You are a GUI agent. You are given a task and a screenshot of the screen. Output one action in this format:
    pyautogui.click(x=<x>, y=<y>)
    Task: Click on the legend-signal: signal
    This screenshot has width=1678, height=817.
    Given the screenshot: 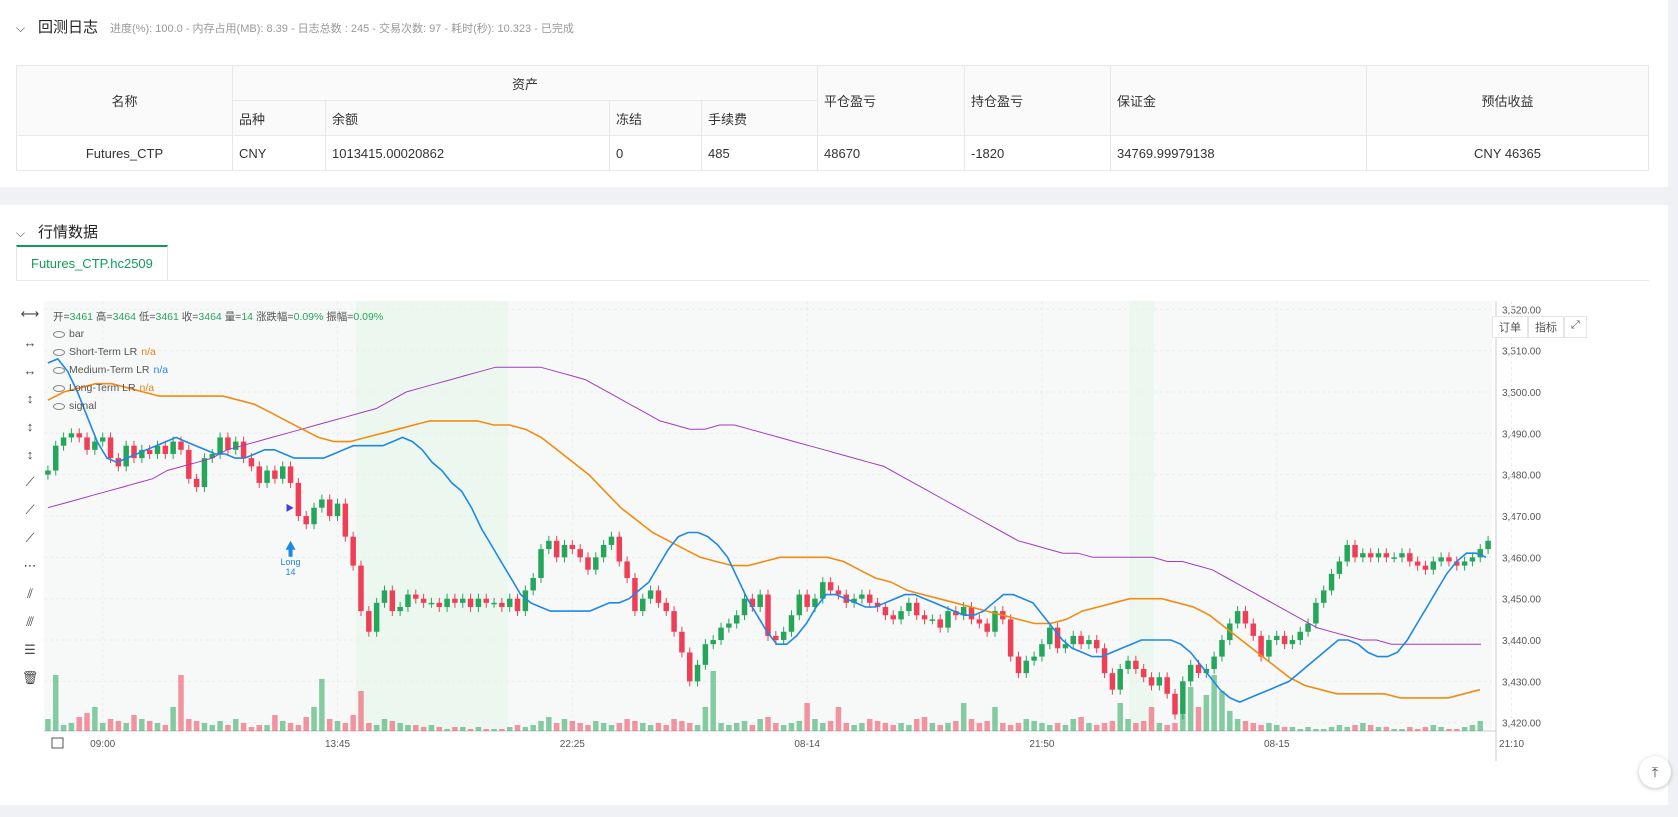 What is the action you would take?
    pyautogui.click(x=110, y=406)
    